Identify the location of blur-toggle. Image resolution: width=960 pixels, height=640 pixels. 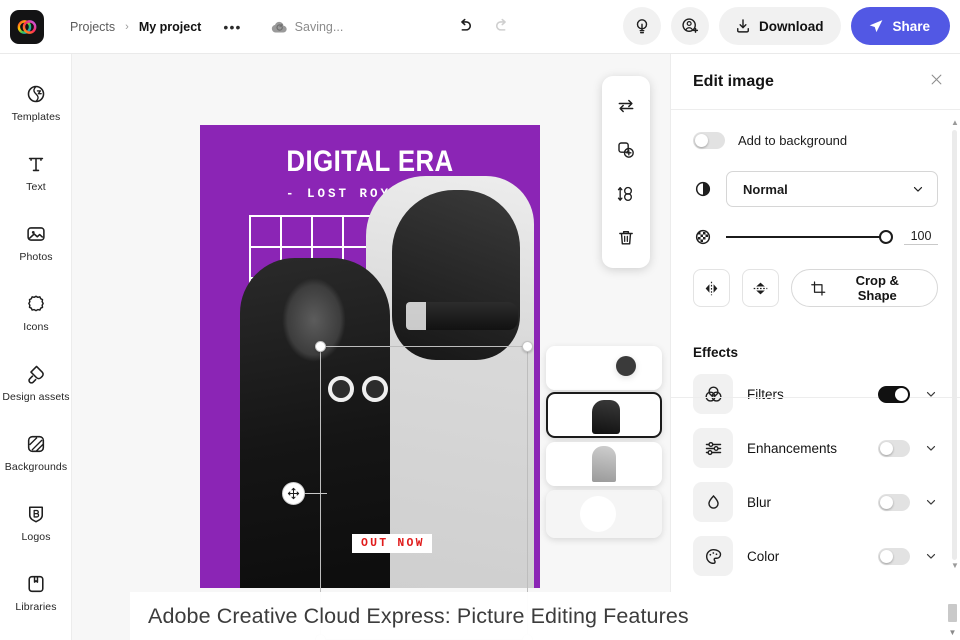
(894, 502).